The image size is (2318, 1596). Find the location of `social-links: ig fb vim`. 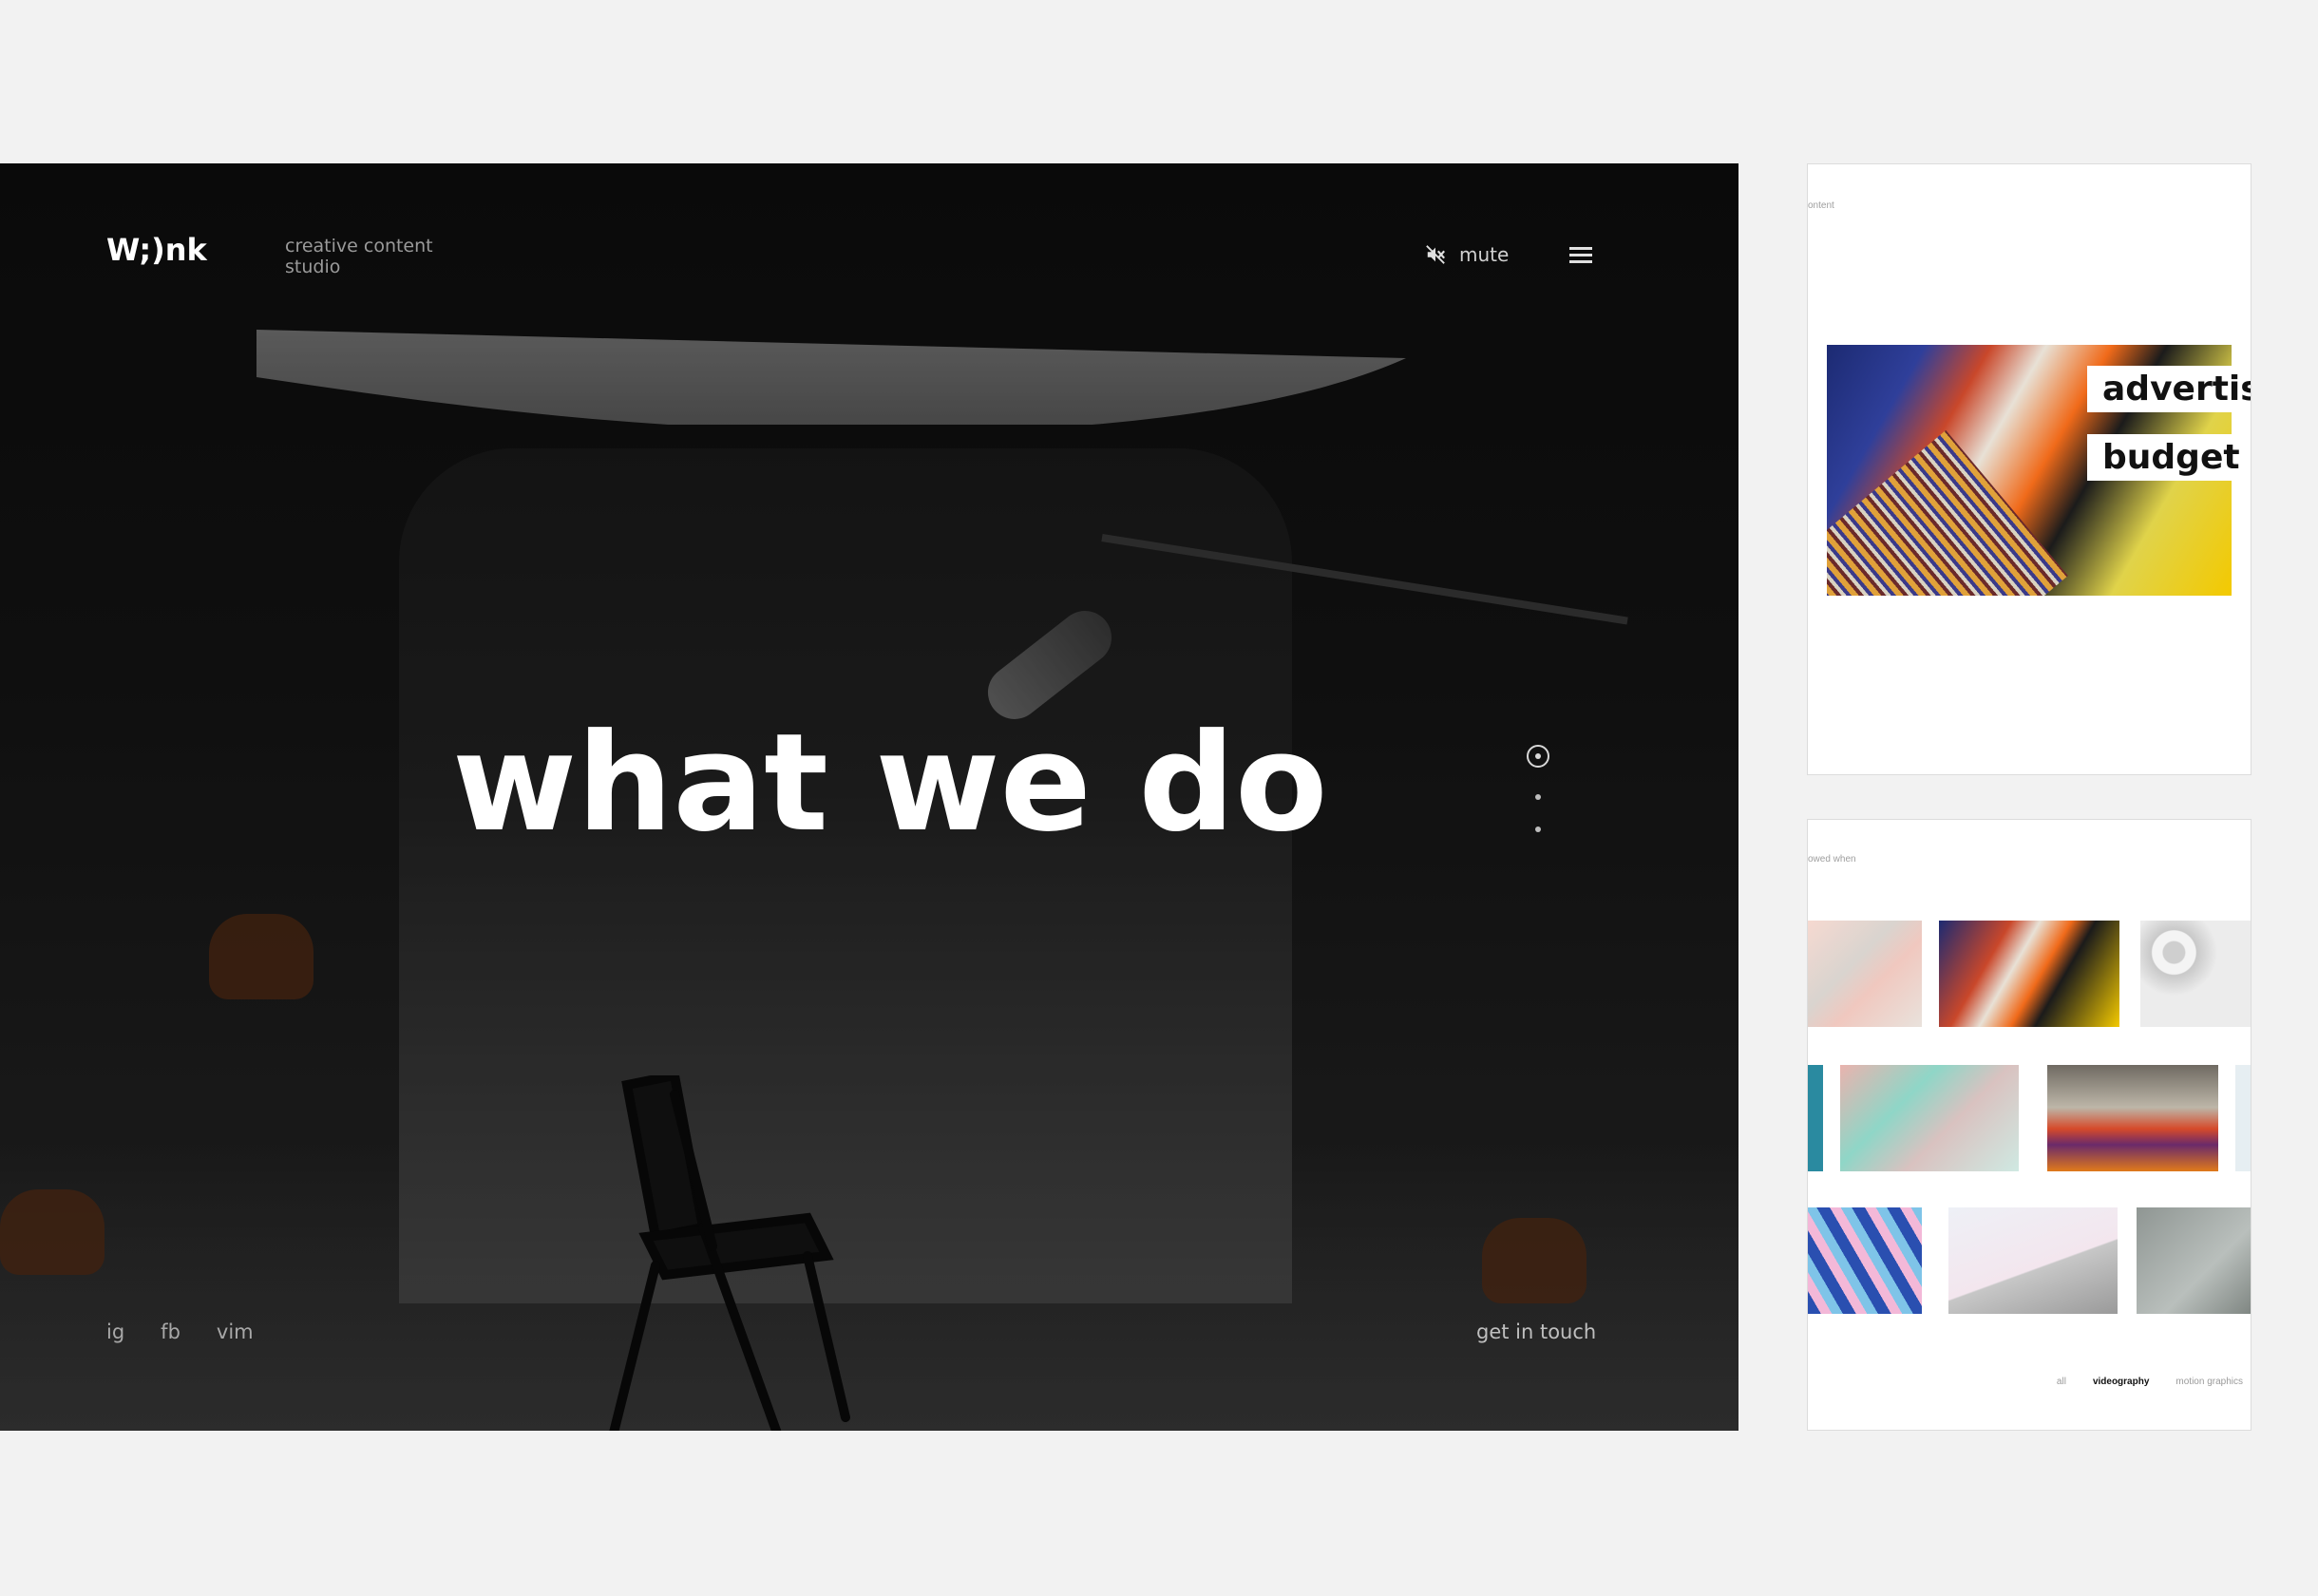

social-links: ig fb vim is located at coordinates (180, 1331).